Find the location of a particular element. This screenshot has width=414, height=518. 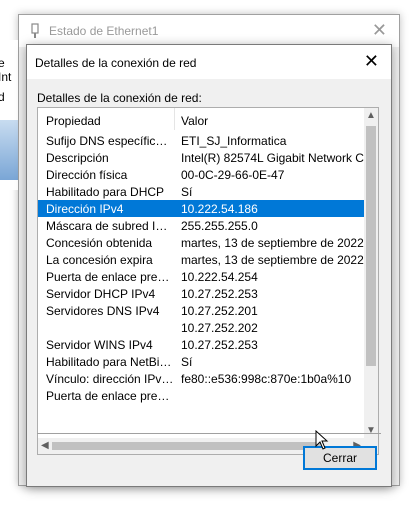

row-value: ETI_SJ_Informatica is located at coordinates (234, 141).